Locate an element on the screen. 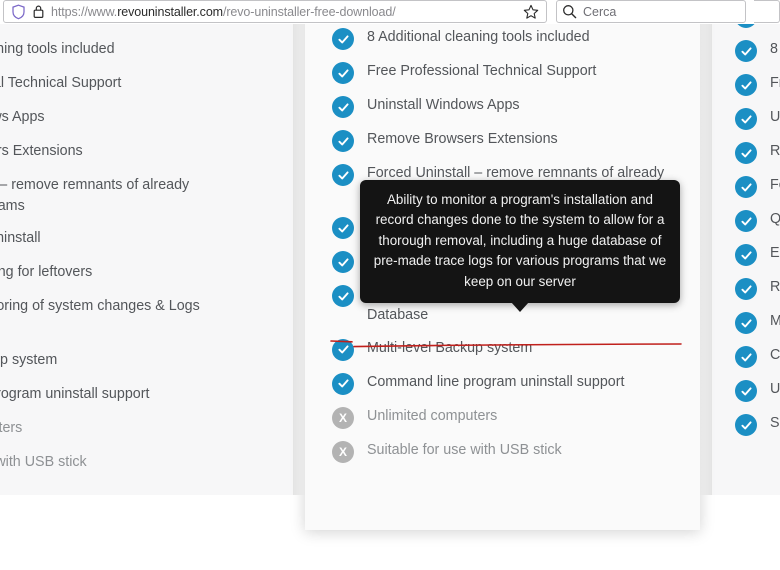 Image resolution: width=780 pixels, height=570 pixels. feature-row: X Unlimited computers is located at coordinates (507, 417).